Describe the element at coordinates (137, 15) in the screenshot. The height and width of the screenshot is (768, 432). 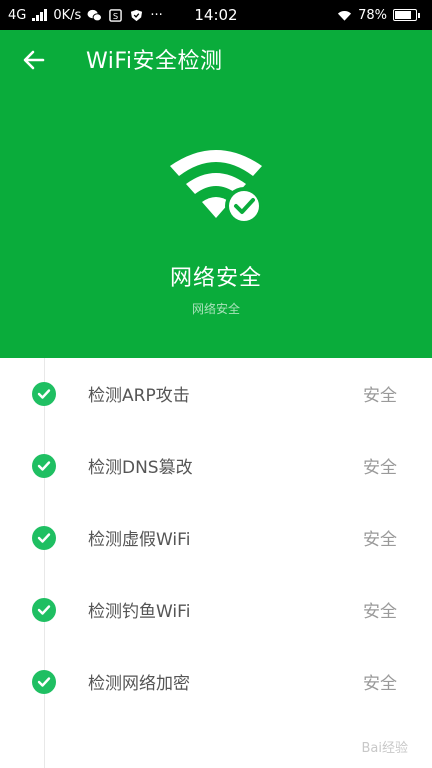
I see `shield-icon` at that location.